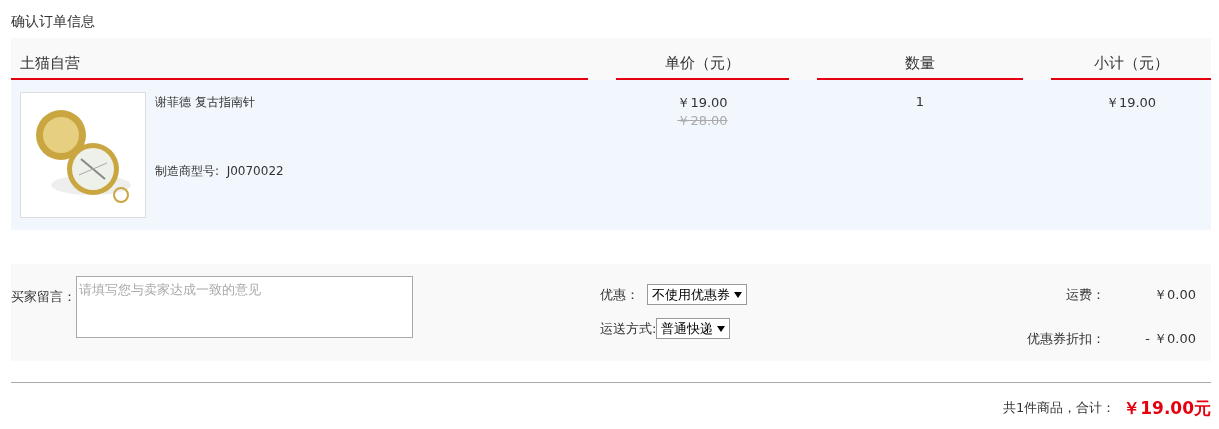  What do you see at coordinates (53, 21) in the screenshot?
I see `page-title: 确认订单信息` at bounding box center [53, 21].